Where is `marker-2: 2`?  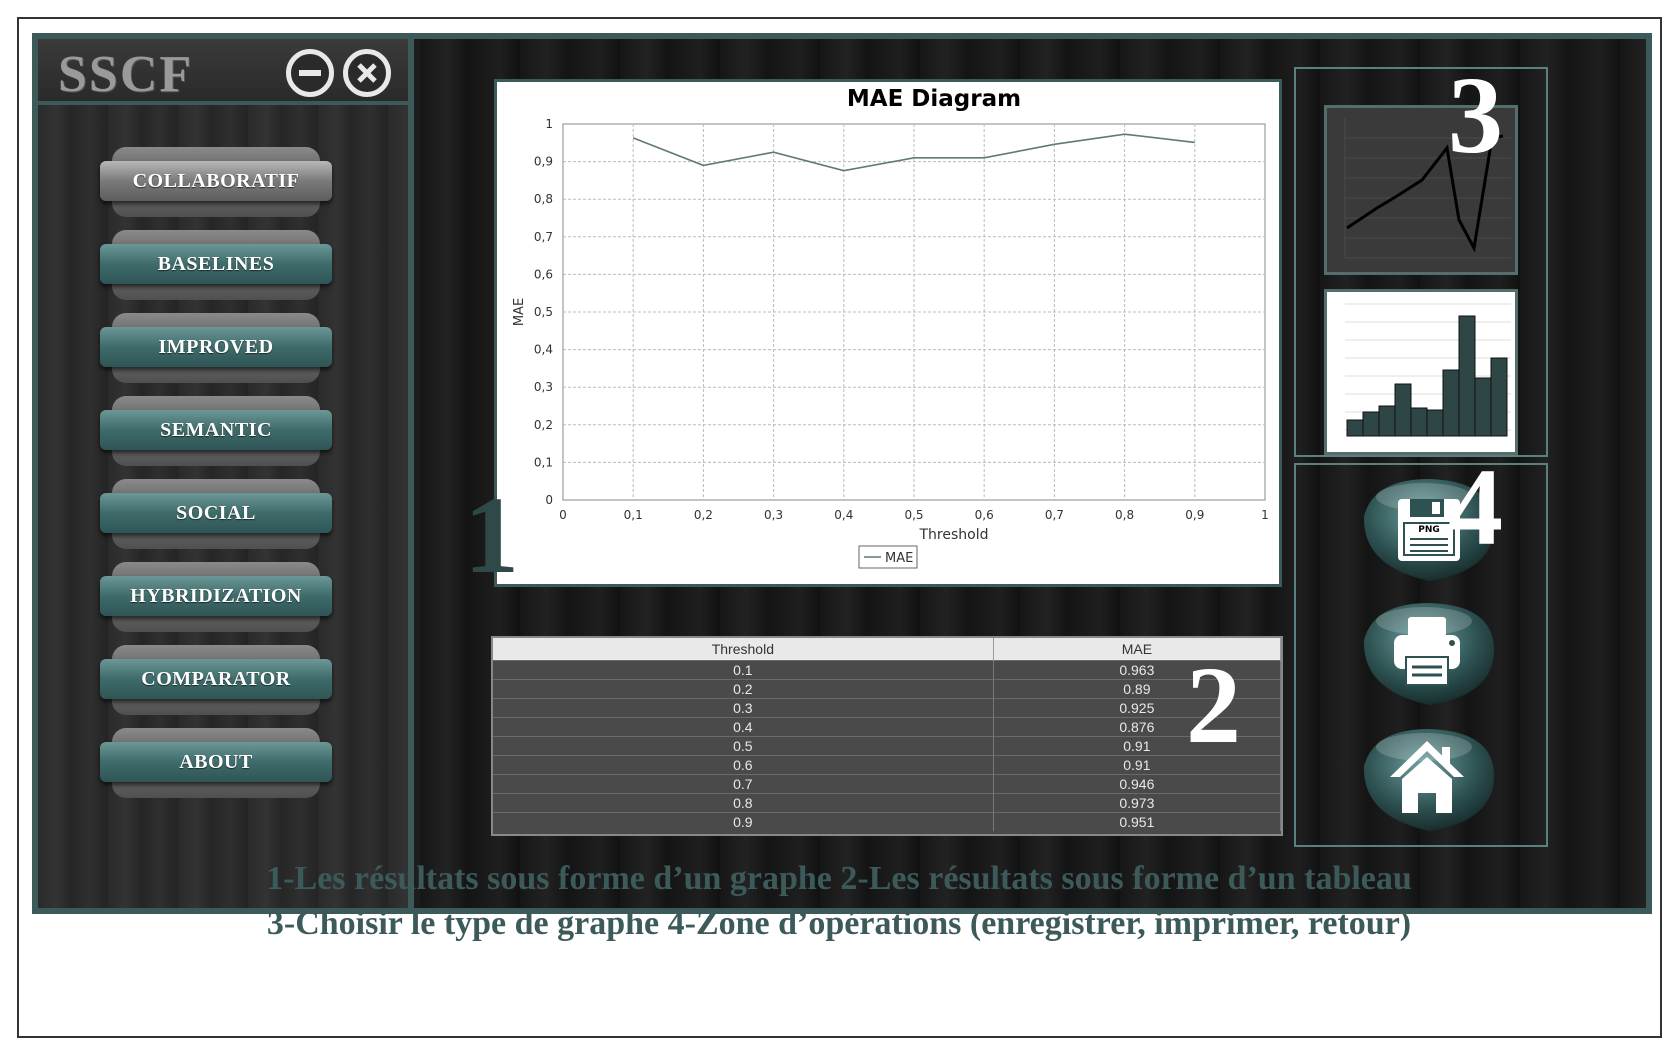
marker-2: 2 is located at coordinates (1213, 705).